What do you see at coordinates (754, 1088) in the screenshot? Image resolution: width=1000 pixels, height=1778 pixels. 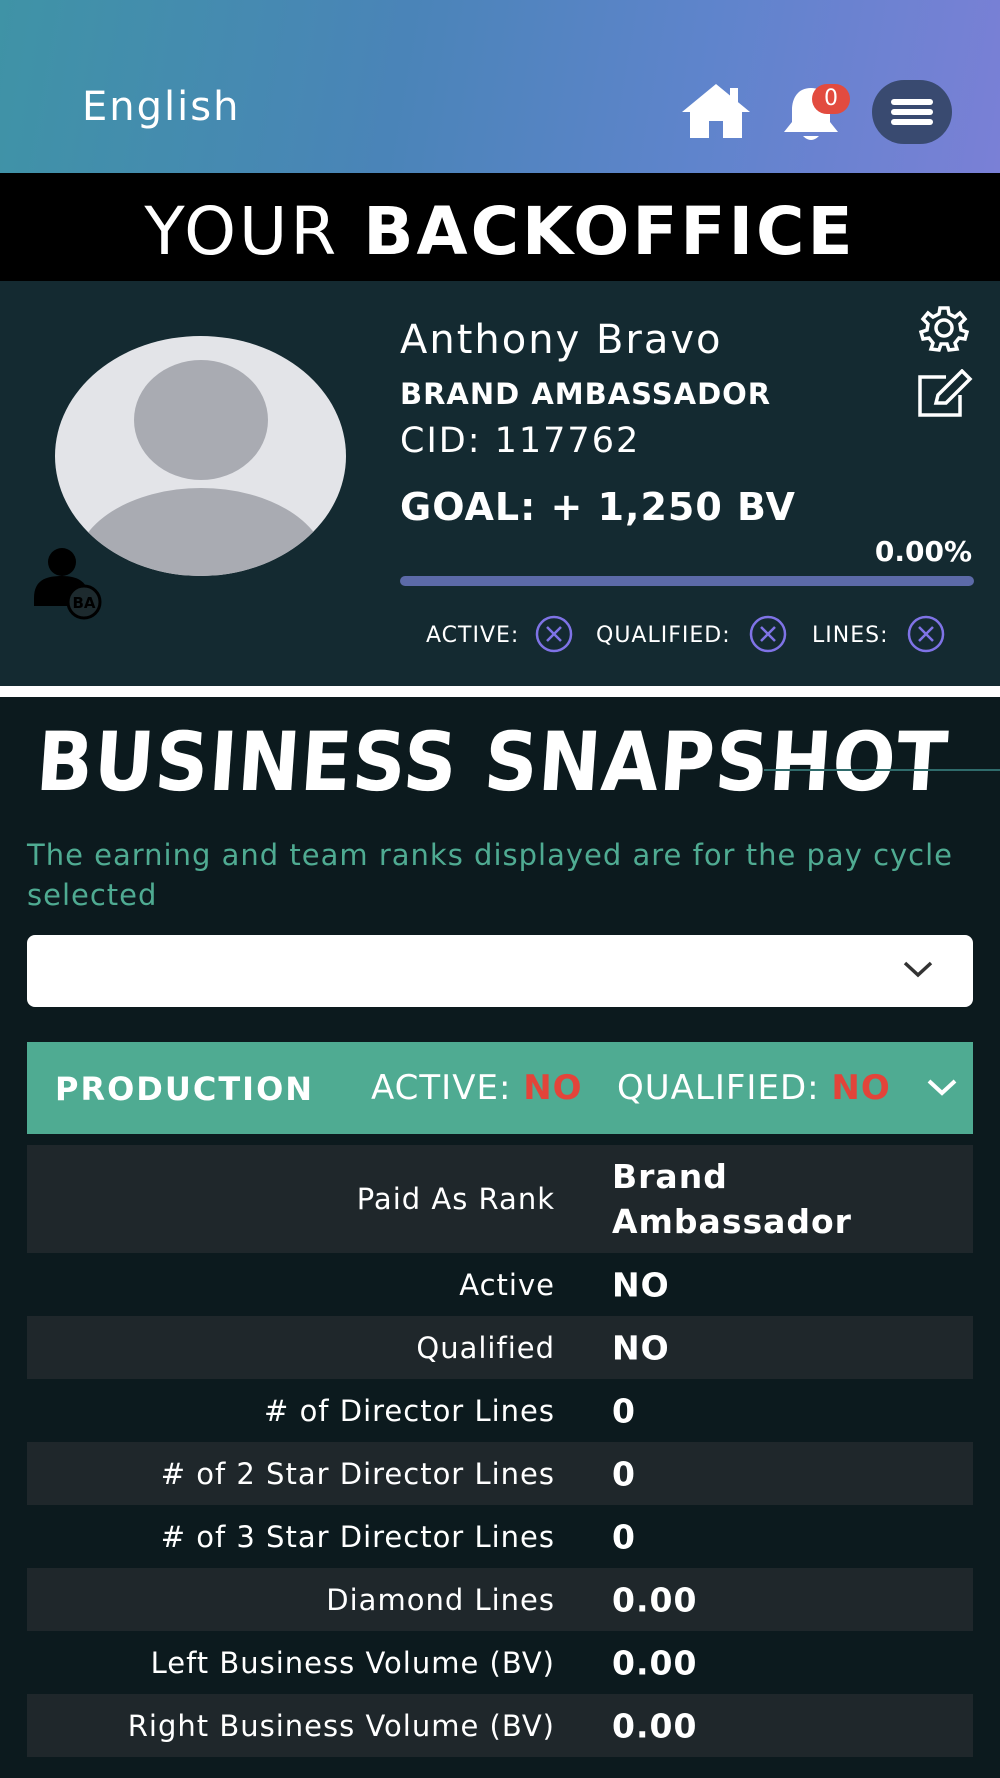 I see `production-qualified: QUALIFIED: NO` at bounding box center [754, 1088].